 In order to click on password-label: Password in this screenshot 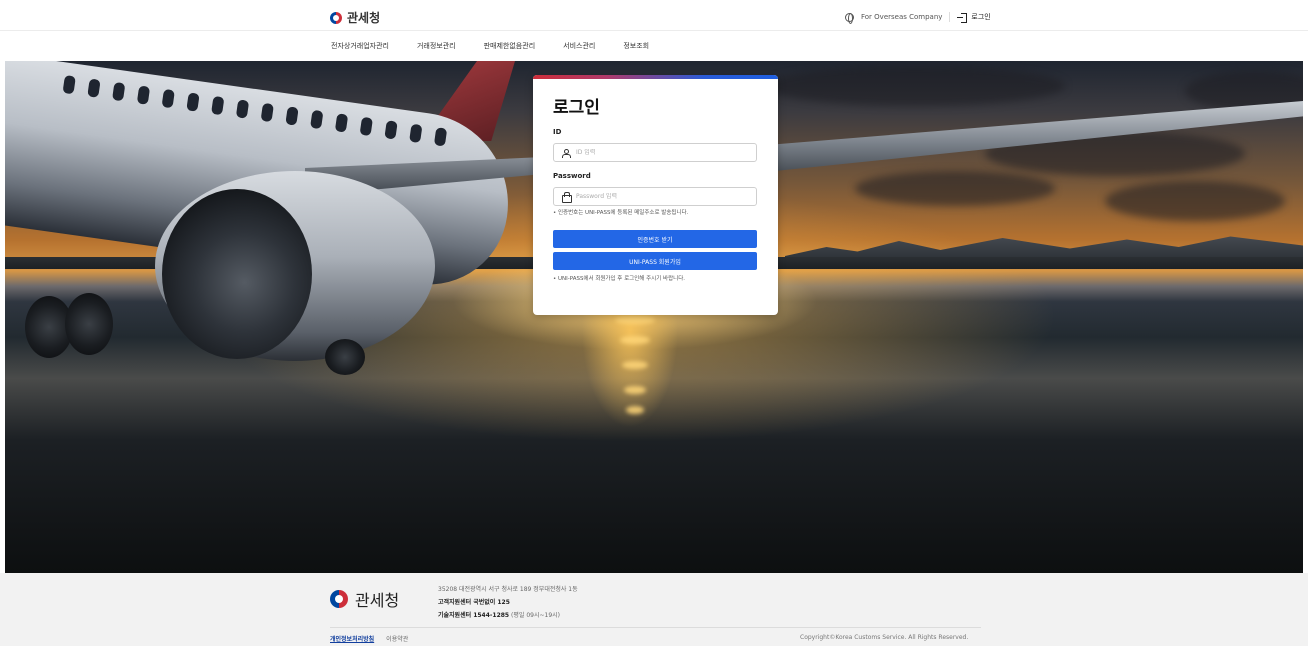, I will do `click(572, 176)`.